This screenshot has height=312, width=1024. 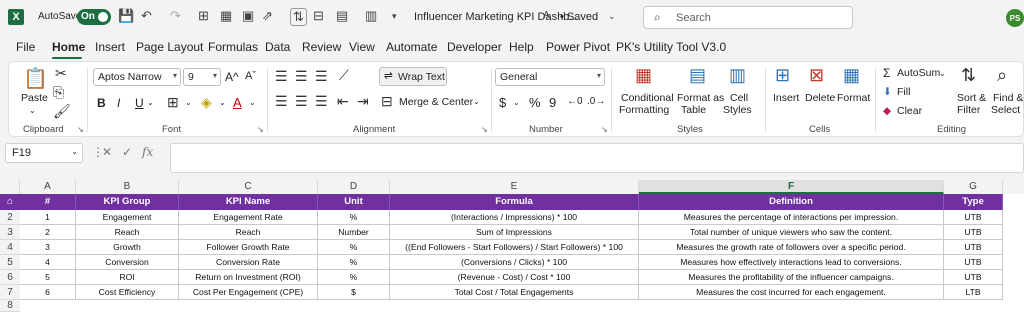 I want to click on number-launcher-icon: ↘, so click(x=604, y=129).